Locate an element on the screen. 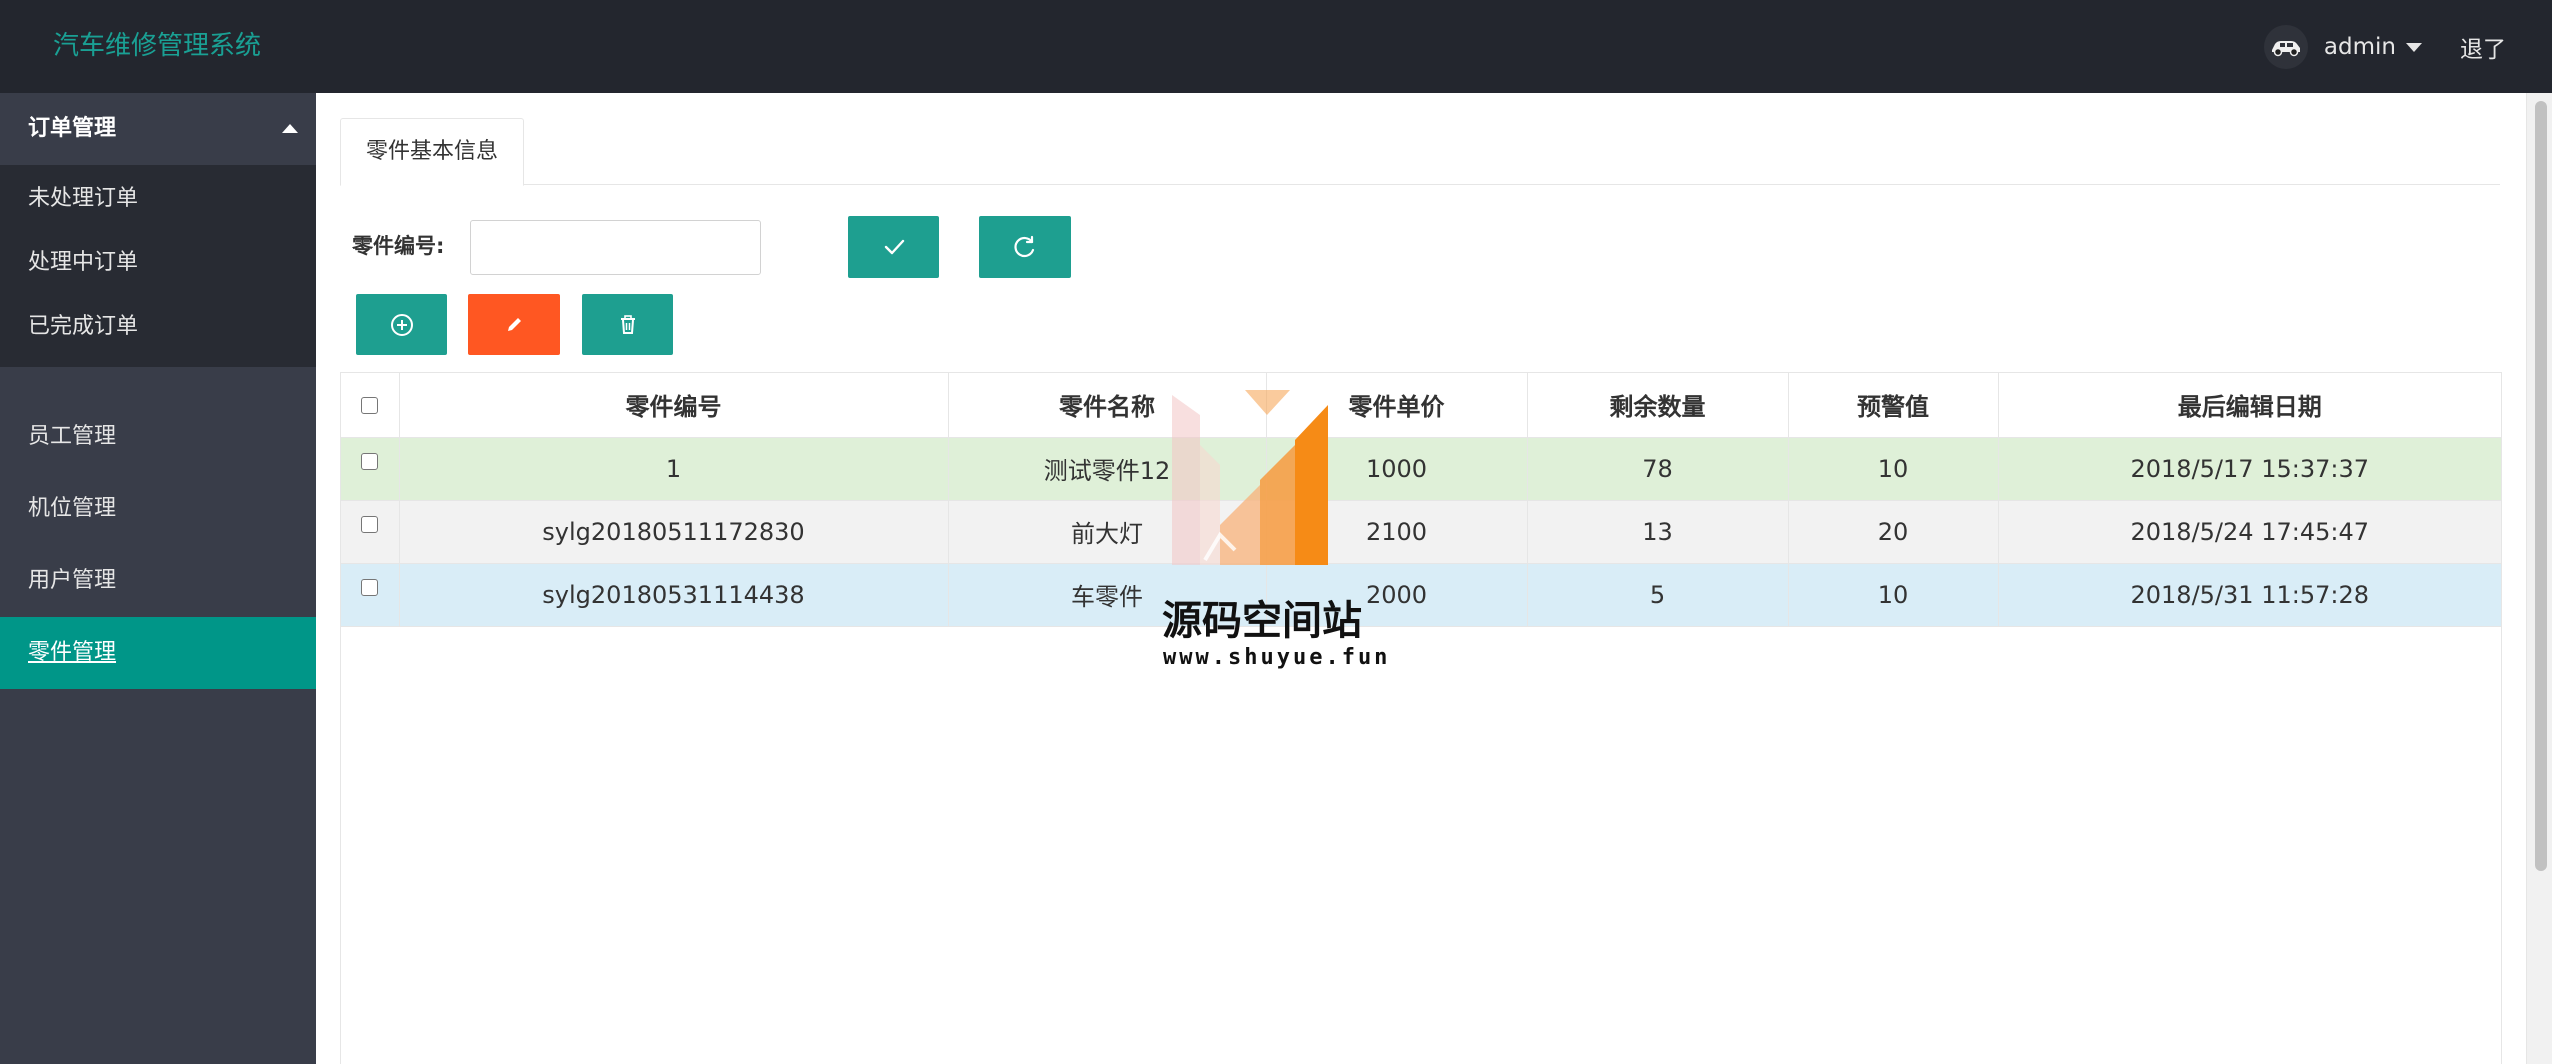  orders-submenu: 未处理订单 处理中订单 已完成订单 is located at coordinates (158, 266).